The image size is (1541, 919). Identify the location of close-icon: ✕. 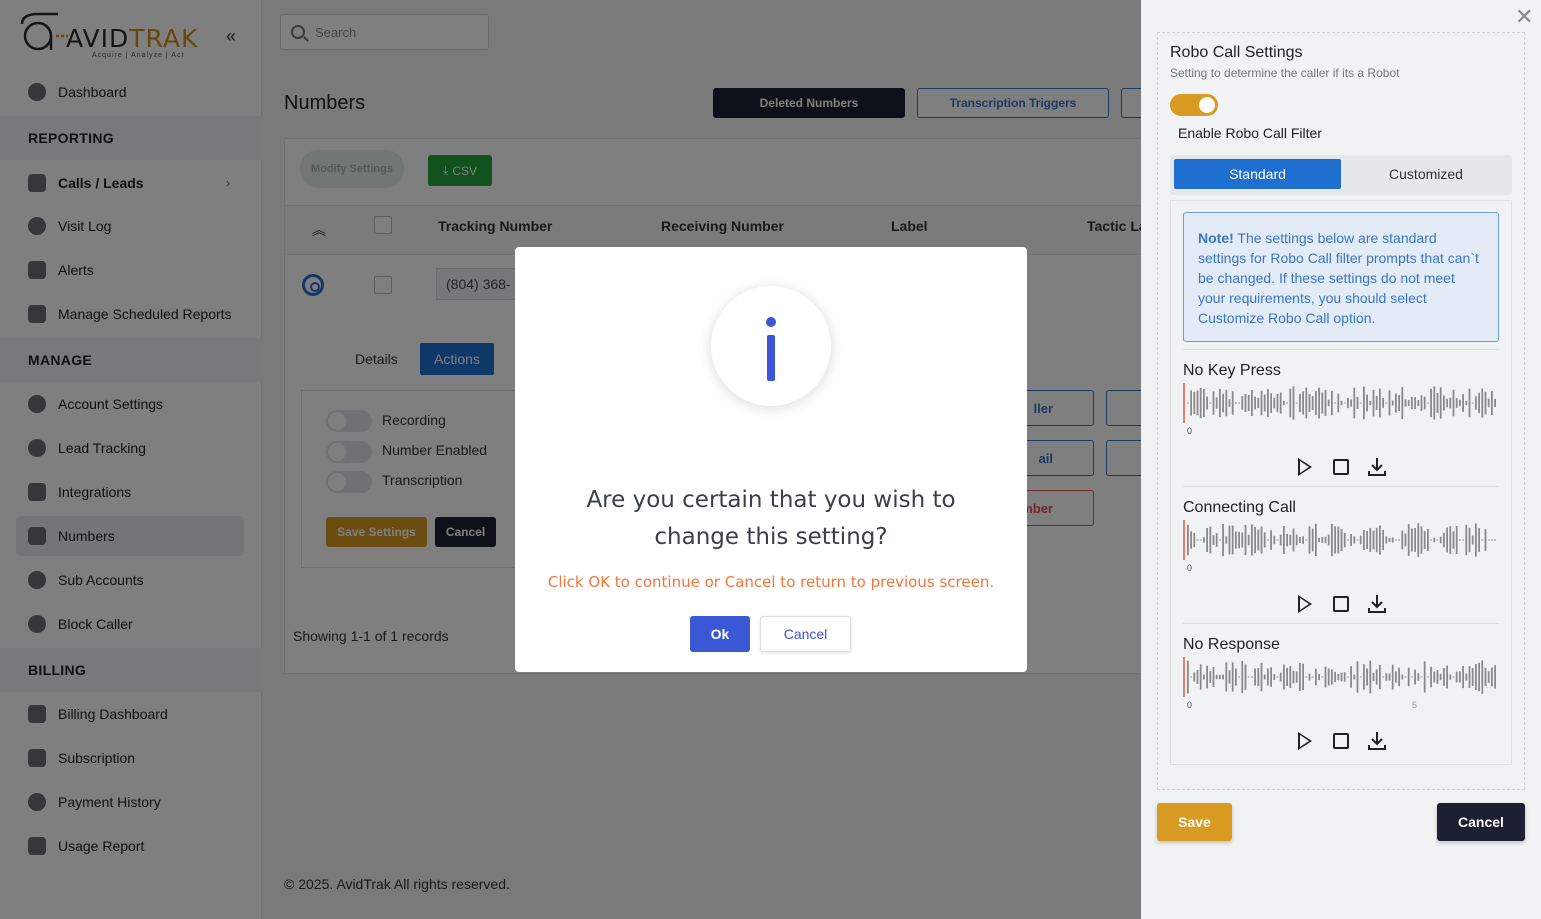
(1524, 17).